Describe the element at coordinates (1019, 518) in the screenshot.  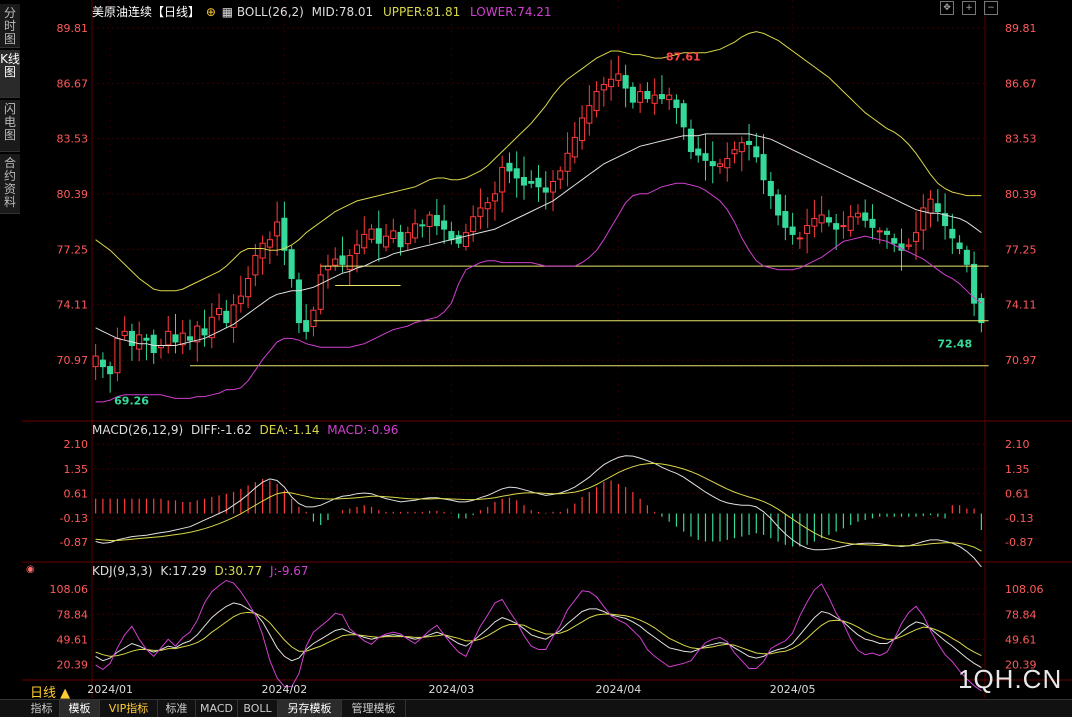
I see `y-tick-label-right: -0.13` at that location.